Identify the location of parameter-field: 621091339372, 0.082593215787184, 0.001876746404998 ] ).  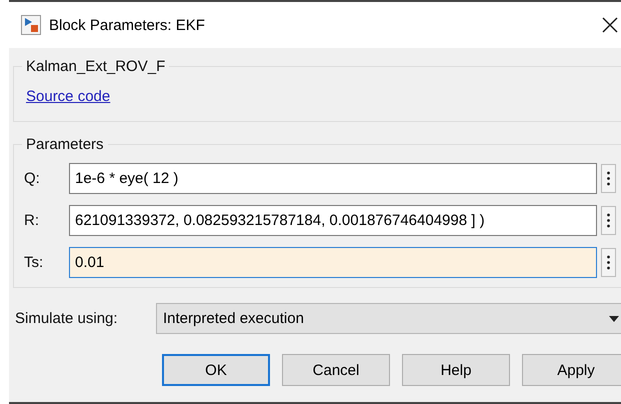
(333, 220).